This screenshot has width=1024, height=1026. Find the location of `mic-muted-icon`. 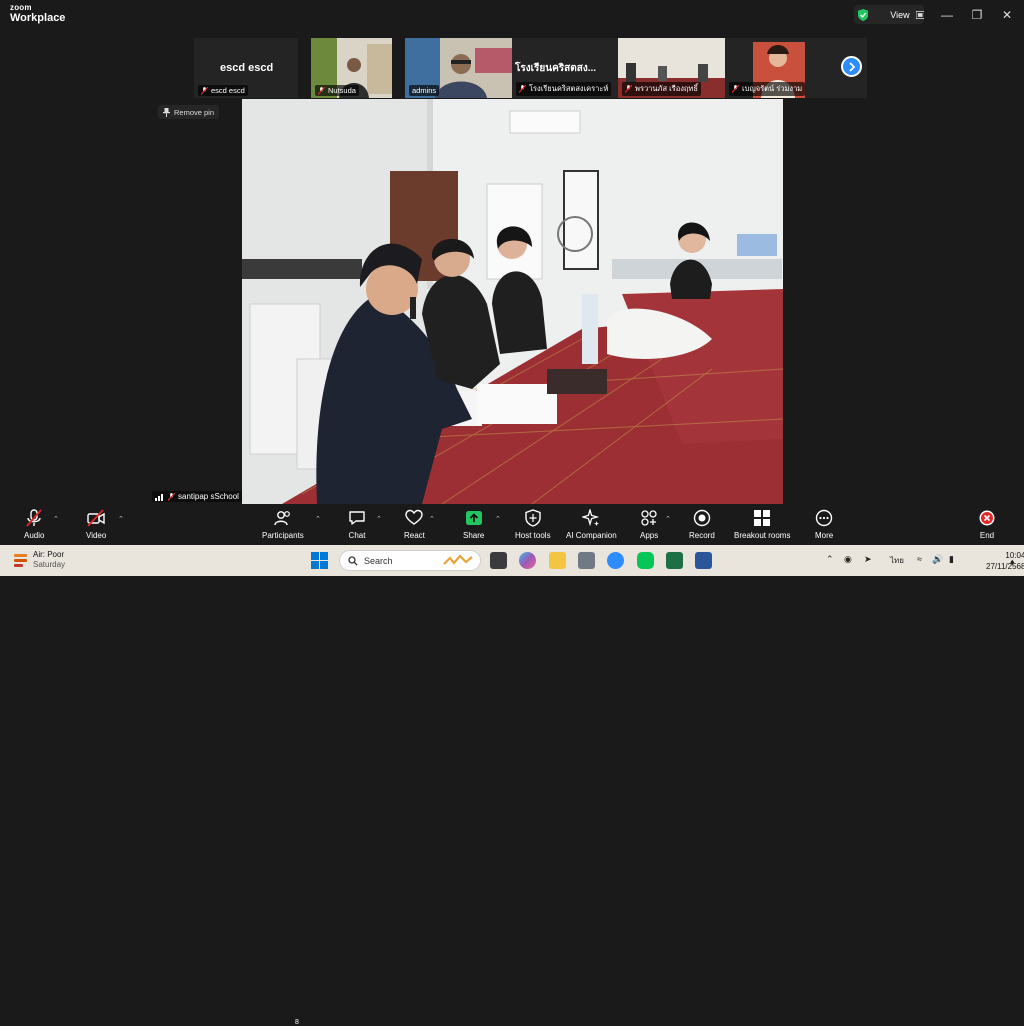

mic-muted-icon is located at coordinates (34, 518).